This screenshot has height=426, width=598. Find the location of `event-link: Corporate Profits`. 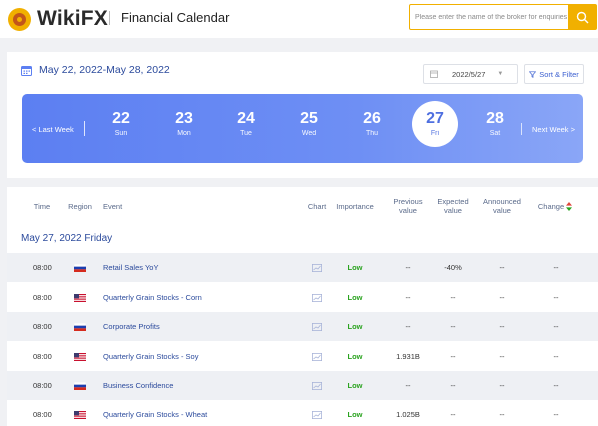

event-link: Corporate Profits is located at coordinates (131, 326).